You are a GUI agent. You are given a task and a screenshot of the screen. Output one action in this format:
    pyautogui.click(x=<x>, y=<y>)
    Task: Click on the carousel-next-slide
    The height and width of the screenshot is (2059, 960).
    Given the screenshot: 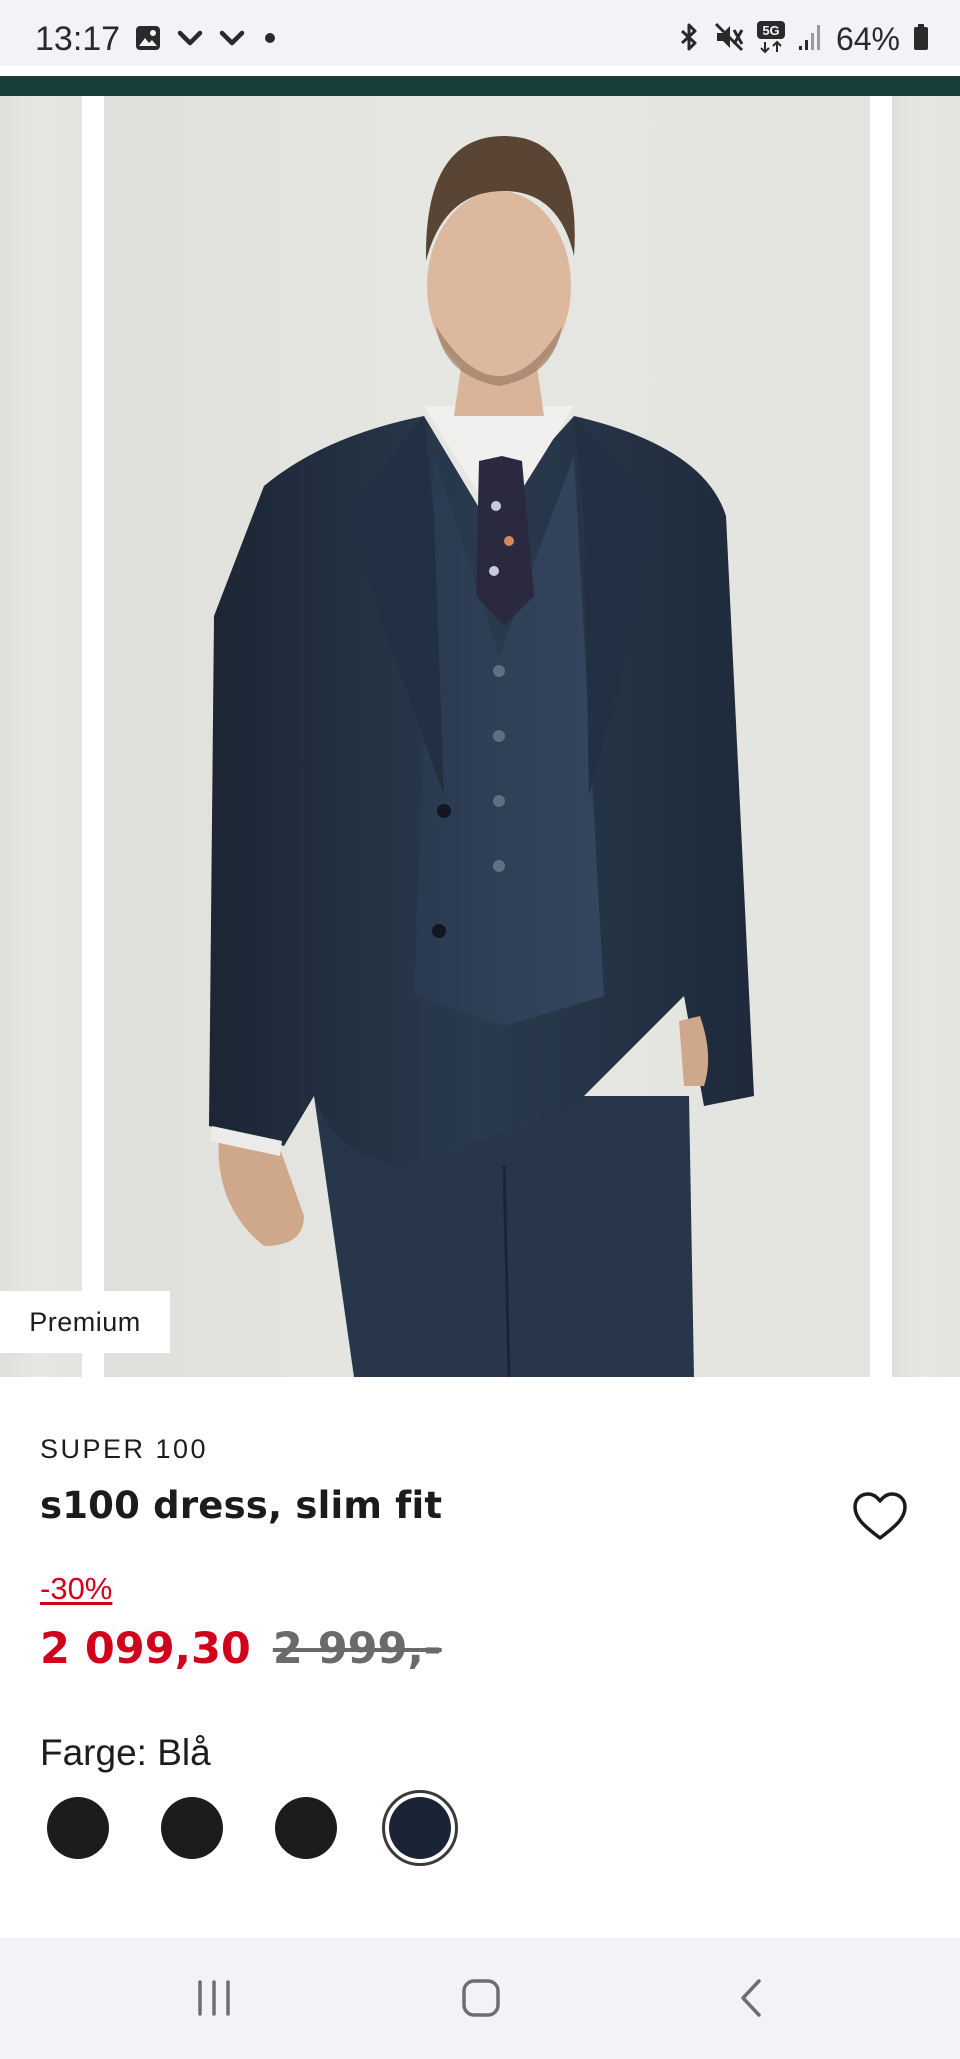 What is the action you would take?
    pyautogui.click(x=926, y=736)
    